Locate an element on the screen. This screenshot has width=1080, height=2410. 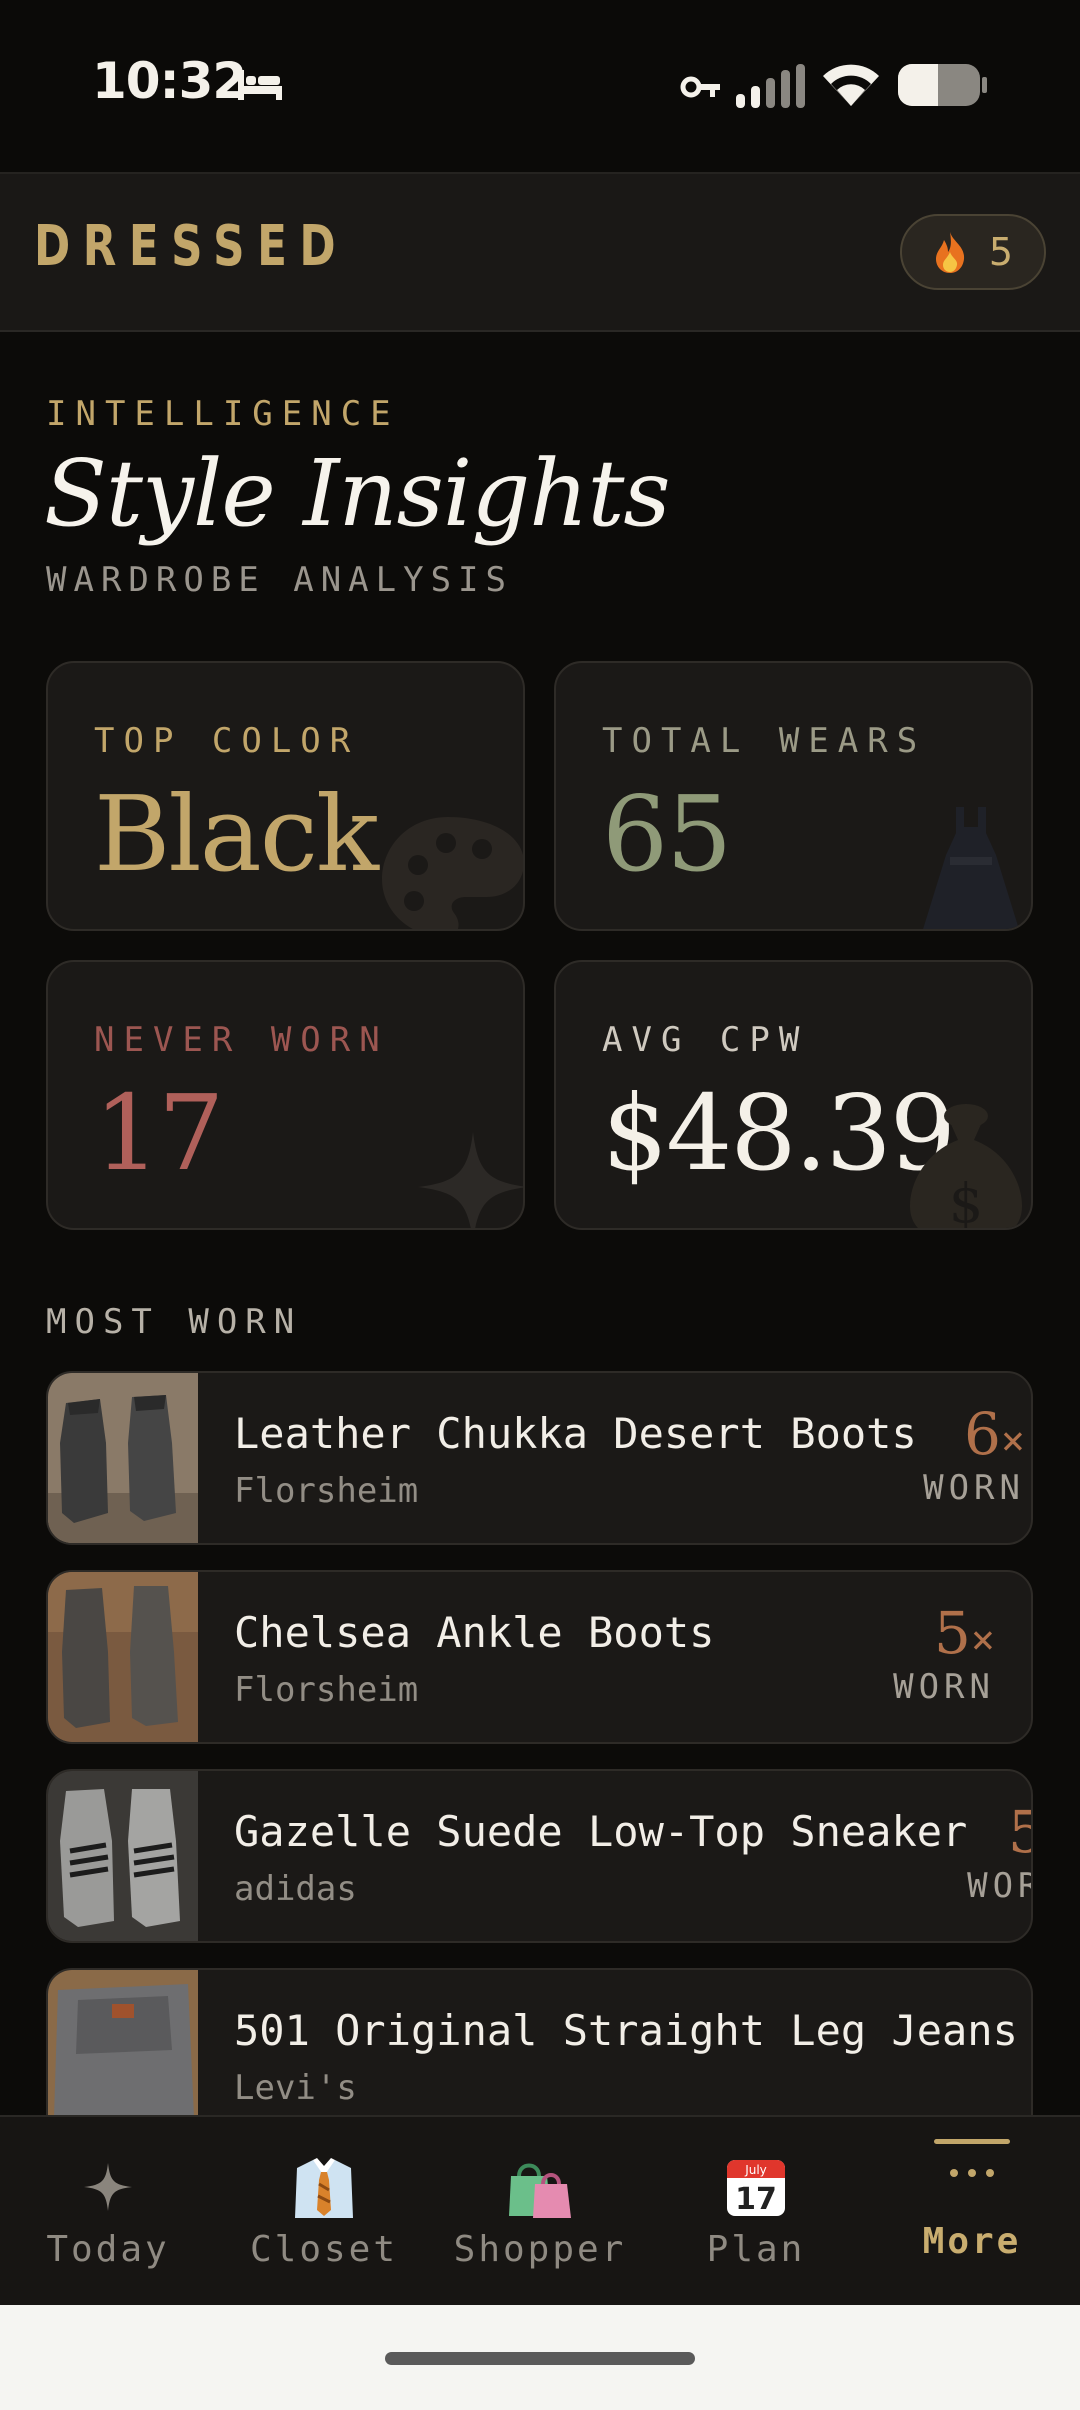
stat-card-top-color: TOP COLOR Black is located at coordinates (285, 796).